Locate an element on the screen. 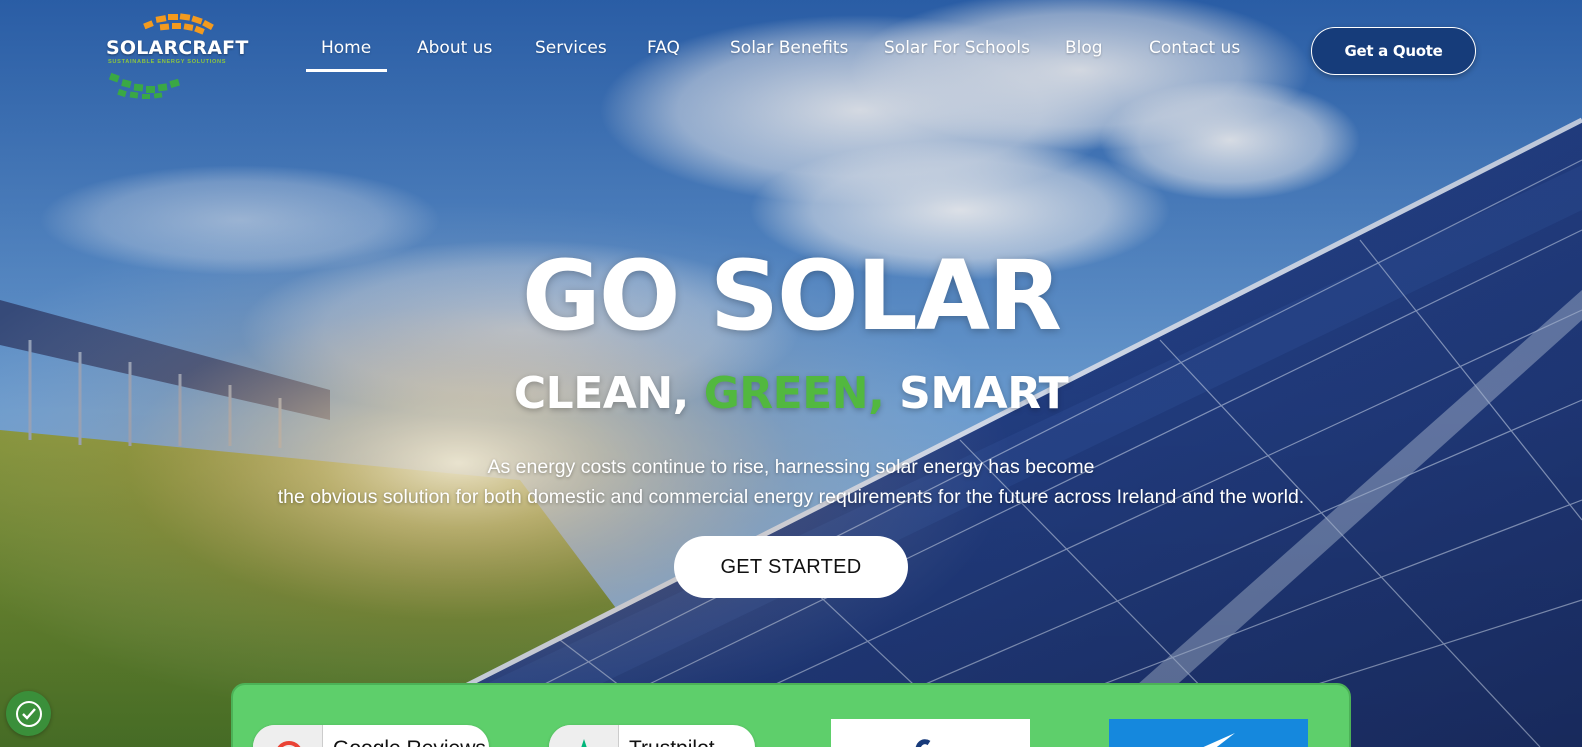  nav-blog: Blog is located at coordinates (1084, 48).